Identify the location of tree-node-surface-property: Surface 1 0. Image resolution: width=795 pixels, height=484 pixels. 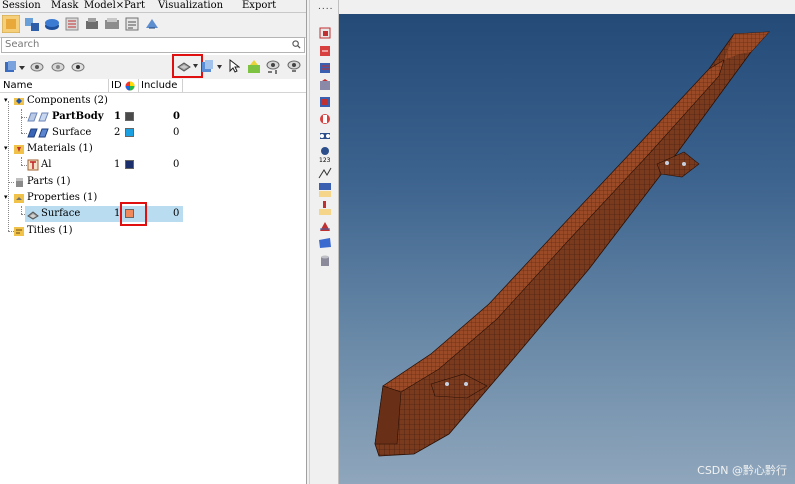
(104, 214).